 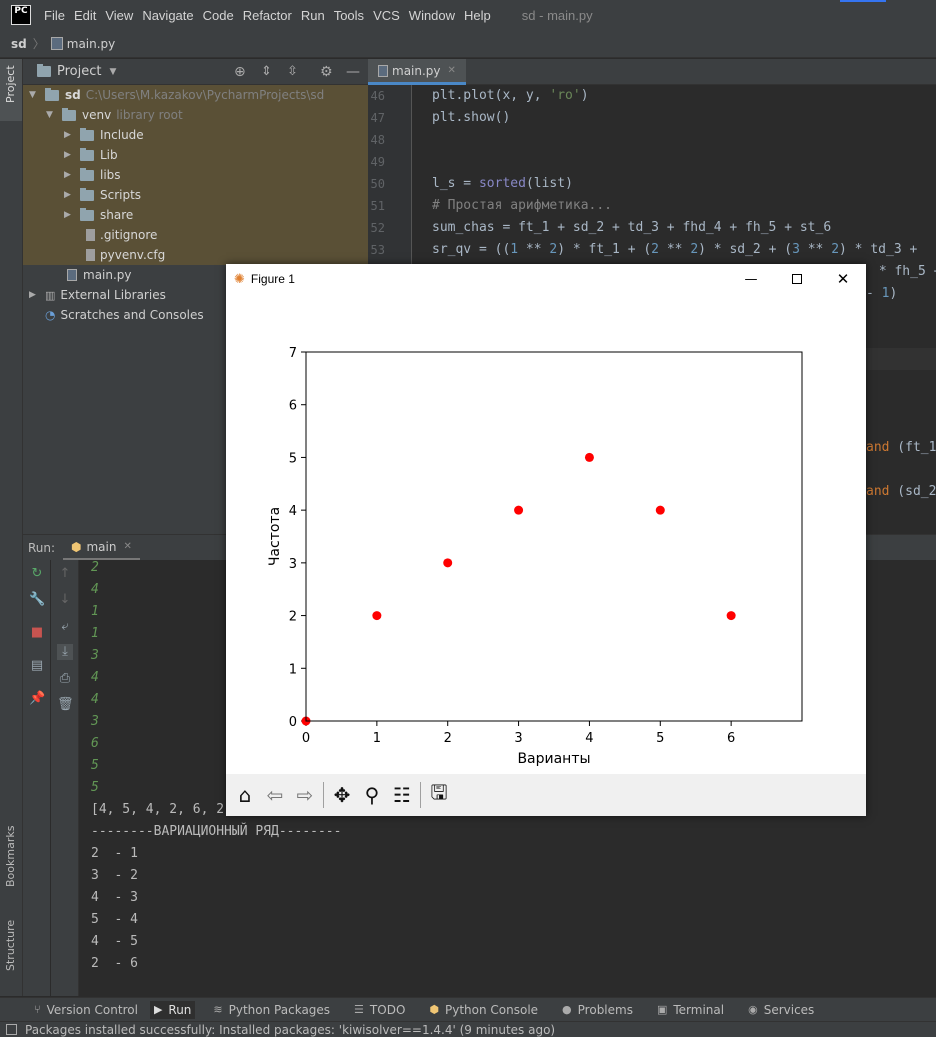 I want to click on console-output-line: 4 - 3, so click(x=114, y=897).